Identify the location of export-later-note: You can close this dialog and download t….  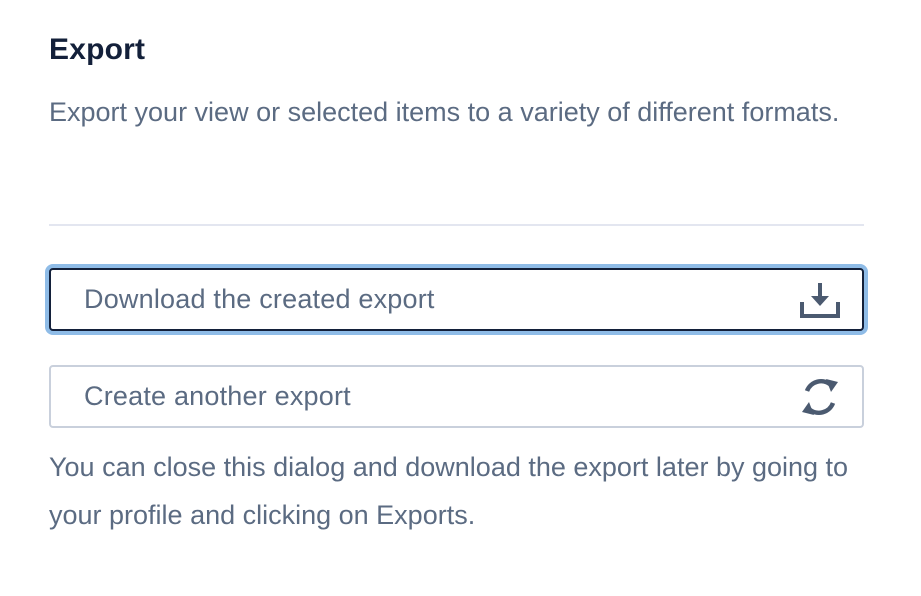
(449, 491).